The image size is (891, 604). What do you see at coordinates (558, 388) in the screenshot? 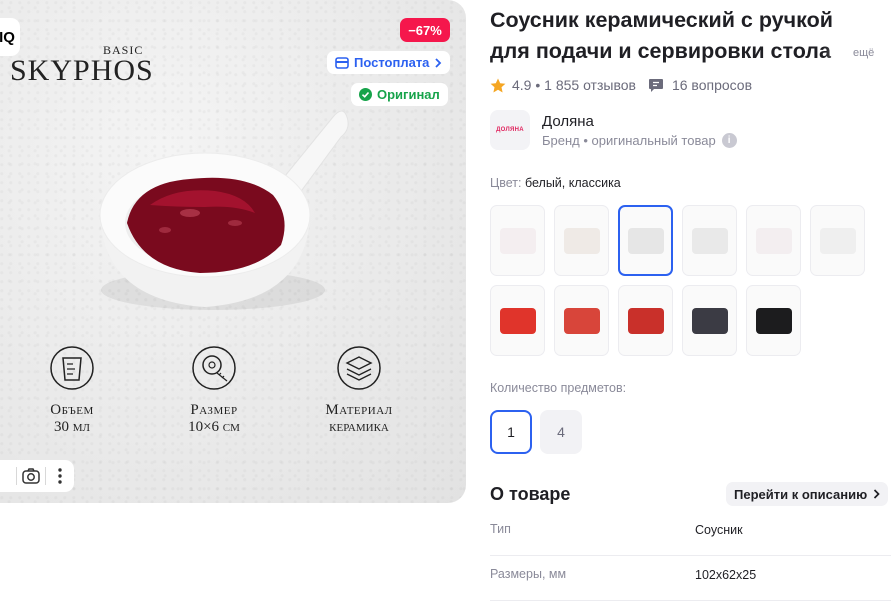
I see `quantity-label: Количество предметов:` at bounding box center [558, 388].